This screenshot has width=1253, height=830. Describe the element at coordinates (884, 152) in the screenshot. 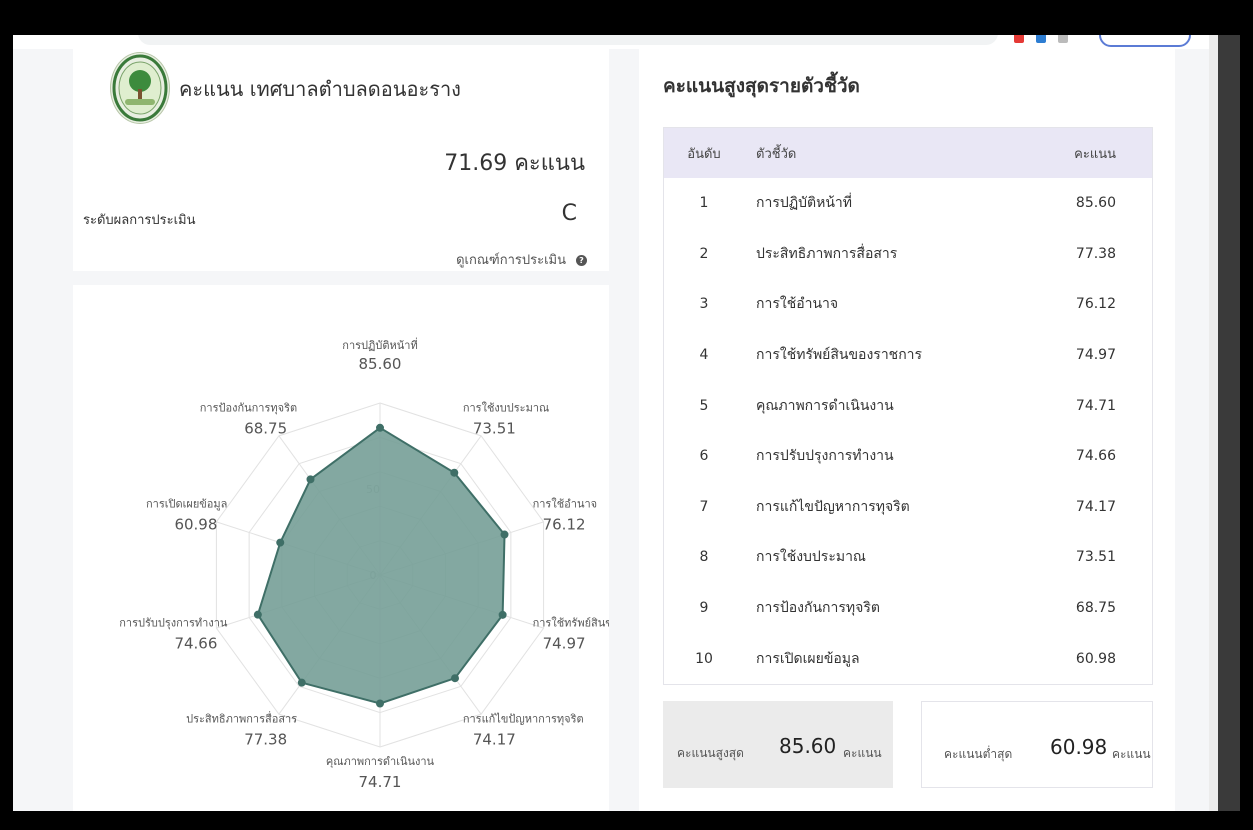

I see `column-header-indicator: ตัวชี้วัด` at that location.